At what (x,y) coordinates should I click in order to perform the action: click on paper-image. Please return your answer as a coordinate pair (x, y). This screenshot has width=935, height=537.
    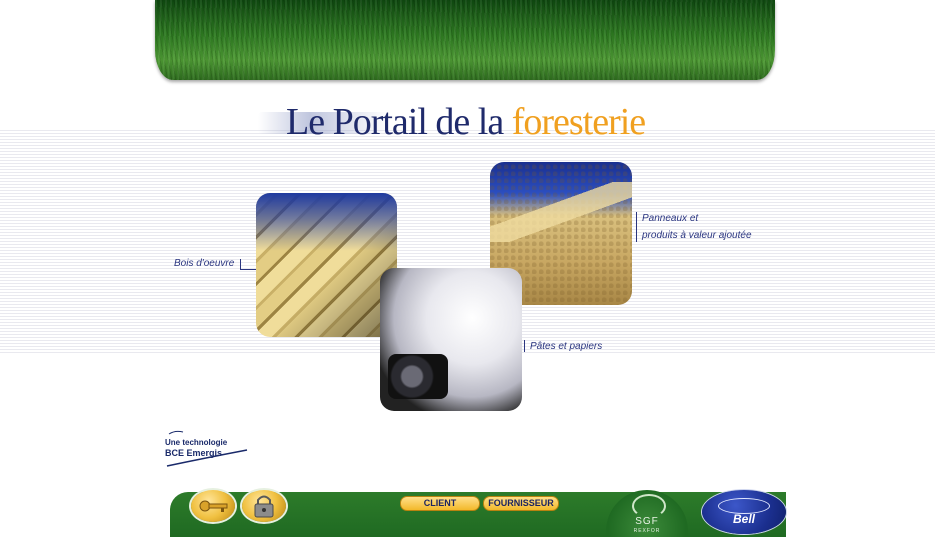
    Looking at the image, I should click on (451, 339).